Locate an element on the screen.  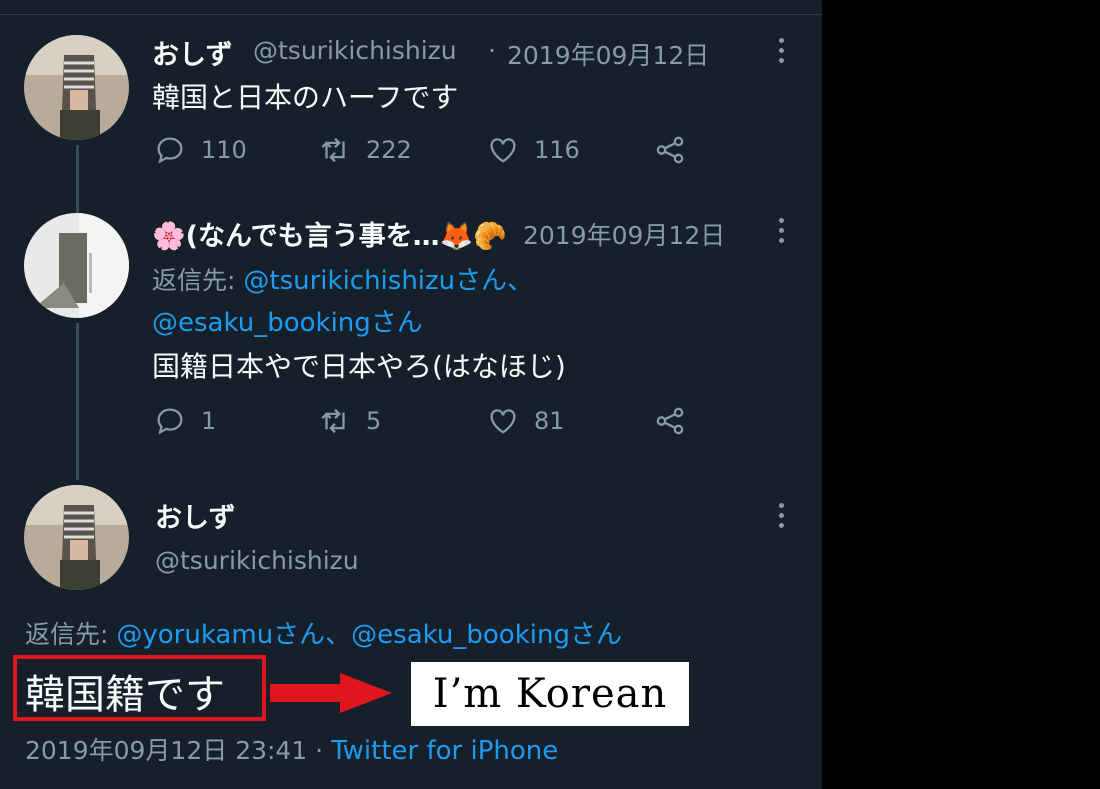
like-count: 116 is located at coordinates (557, 150).